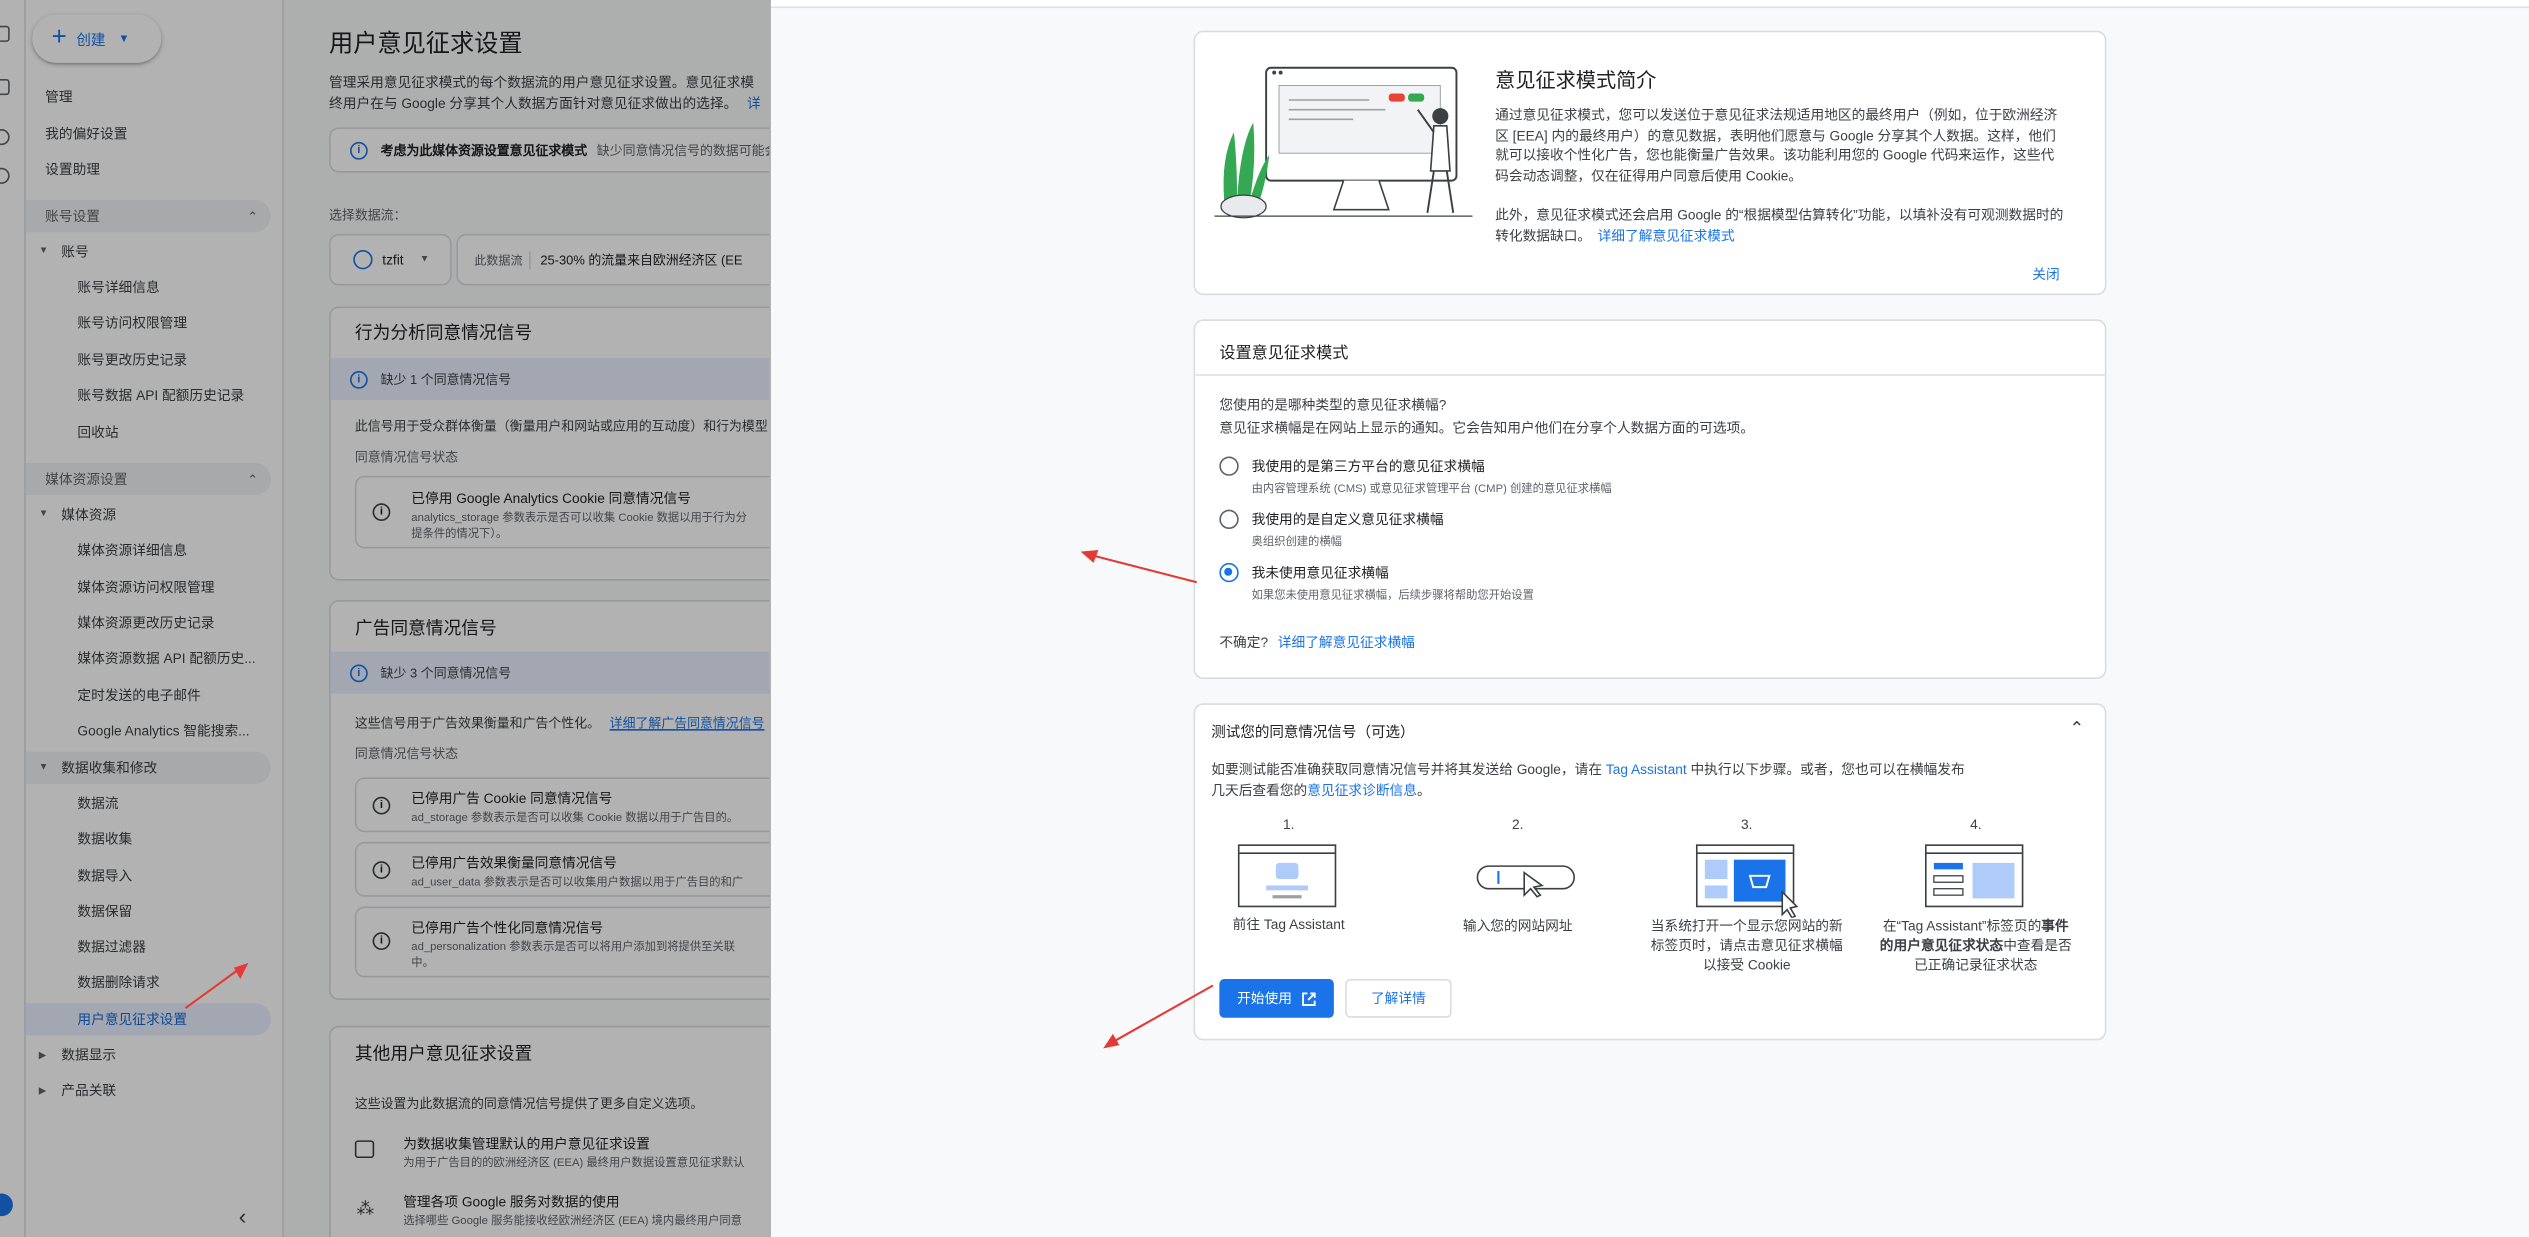 This screenshot has height=1237, width=2529. What do you see at coordinates (1287, 876) in the screenshot?
I see `tag-assistant-step-icon` at bounding box center [1287, 876].